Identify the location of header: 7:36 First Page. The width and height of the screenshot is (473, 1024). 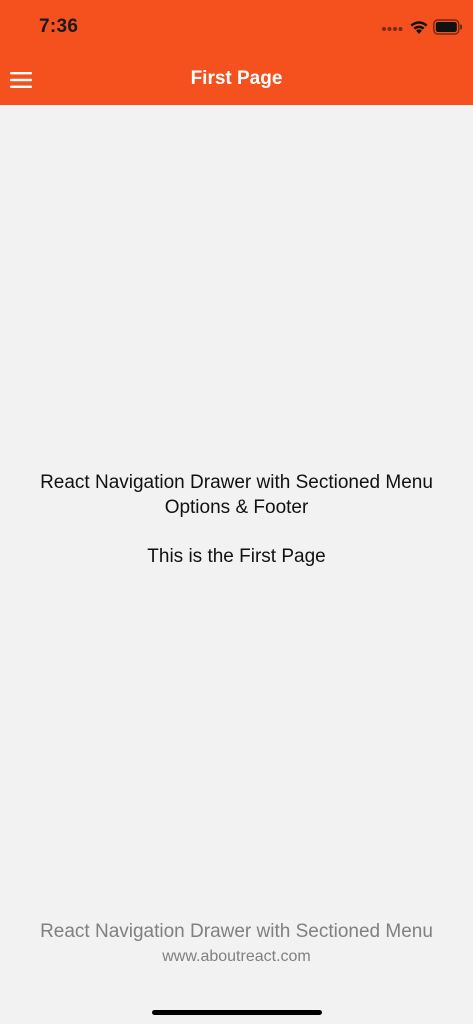
(236, 52).